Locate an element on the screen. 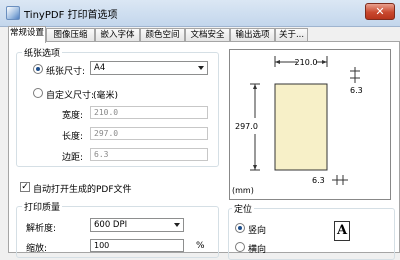 The image size is (400, 260). app-icon is located at coordinates (13, 13).